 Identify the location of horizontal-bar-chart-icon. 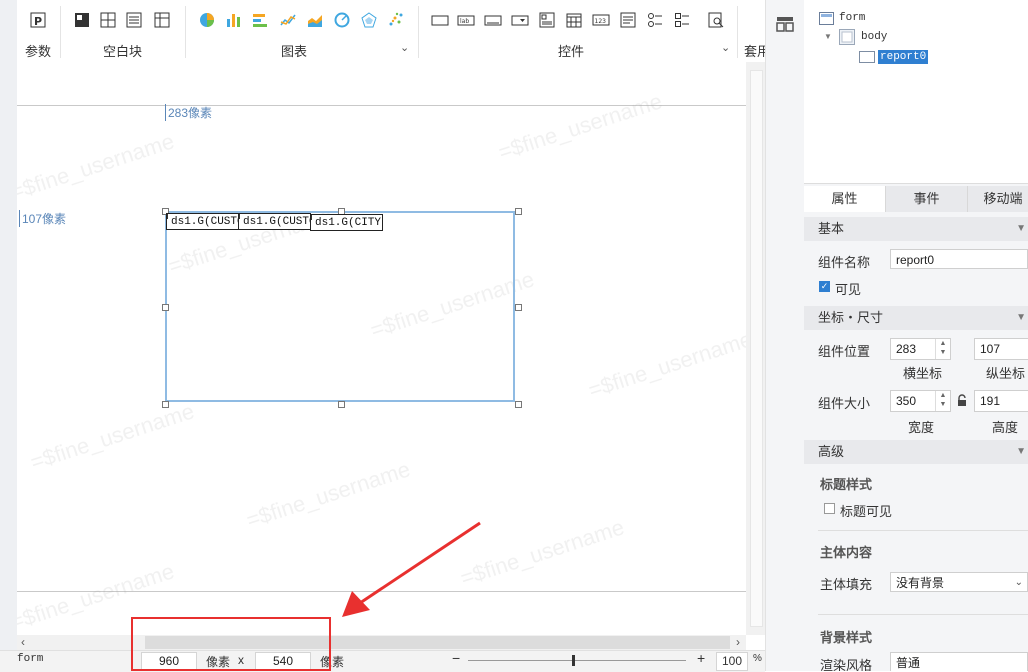
(260, 20).